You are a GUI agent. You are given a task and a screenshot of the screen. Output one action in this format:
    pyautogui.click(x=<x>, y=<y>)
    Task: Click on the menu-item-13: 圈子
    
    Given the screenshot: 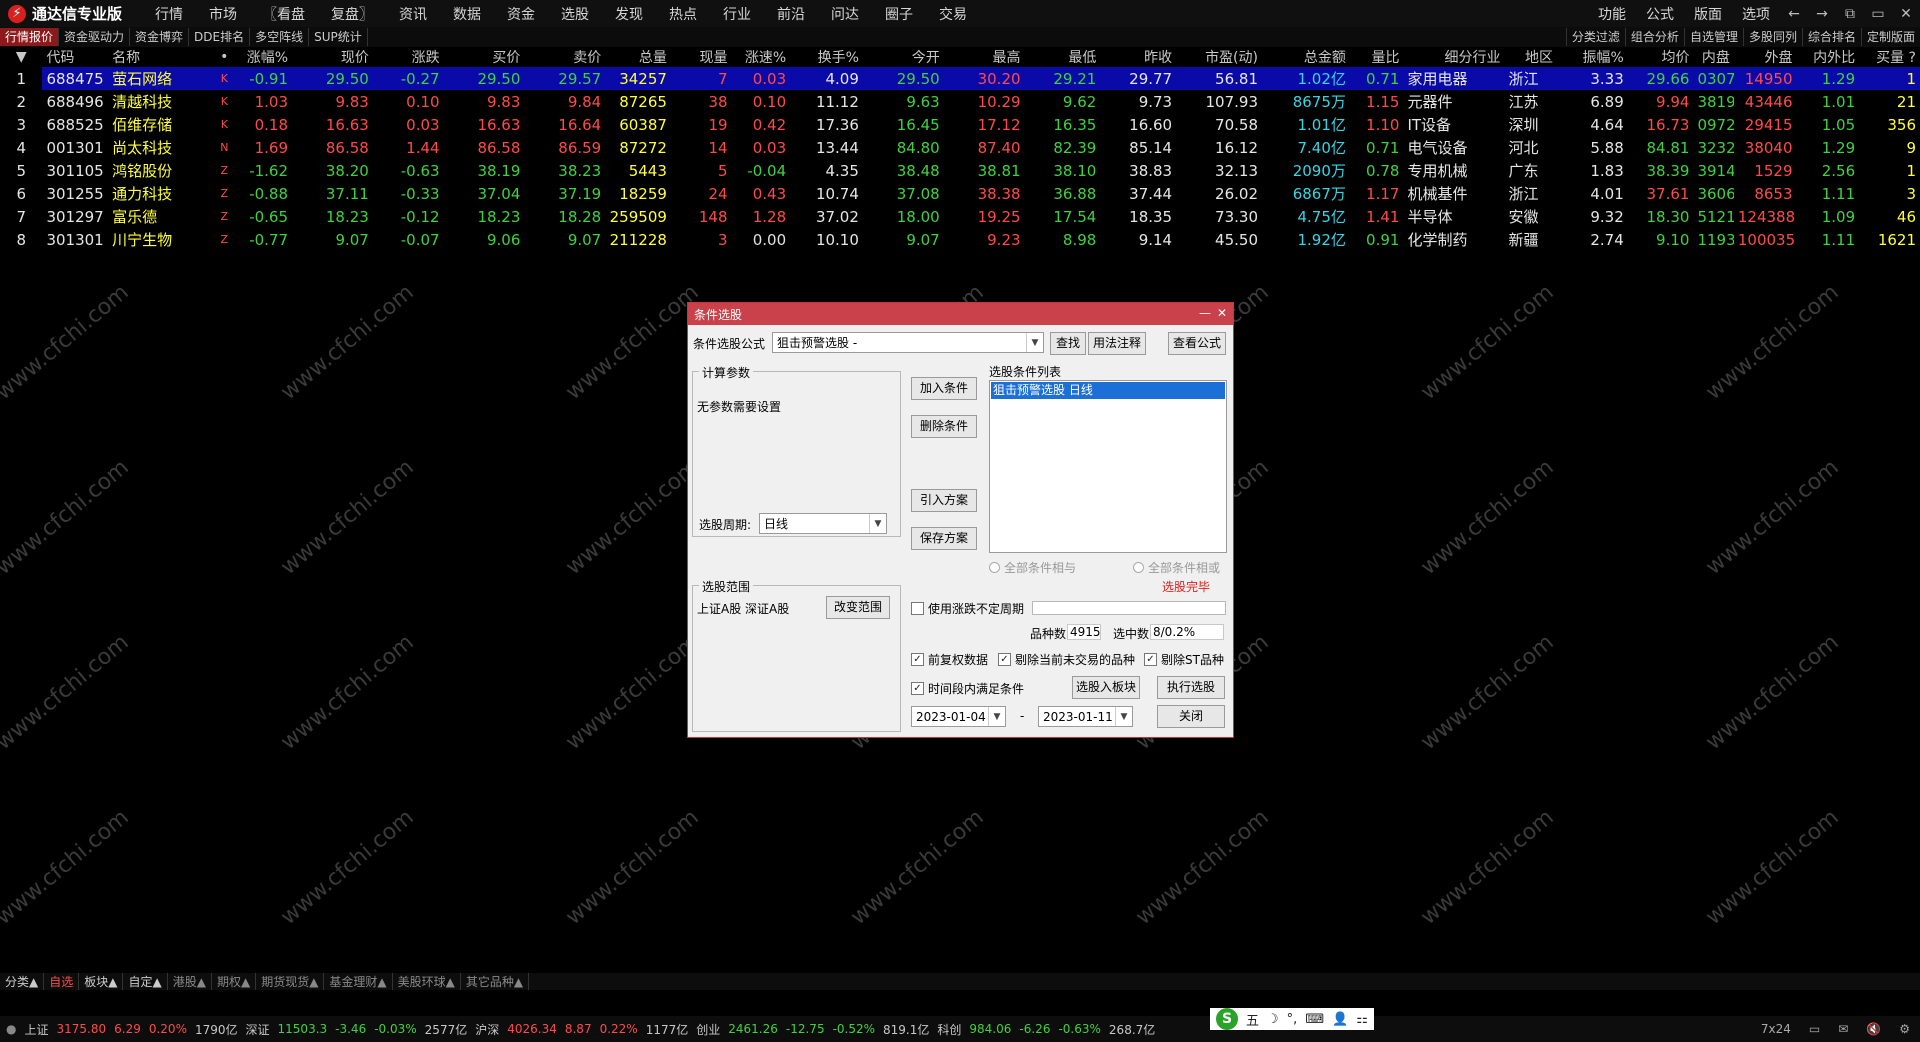 What is the action you would take?
    pyautogui.click(x=899, y=15)
    